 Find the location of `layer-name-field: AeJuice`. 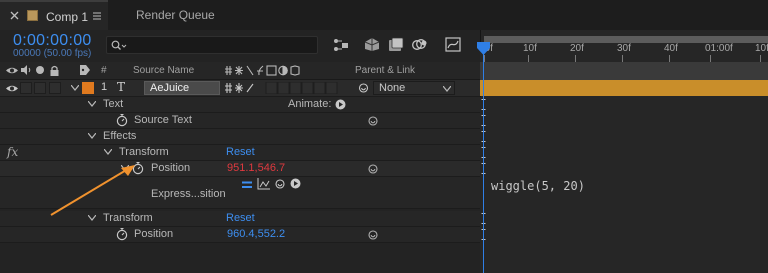

layer-name-field: AeJuice is located at coordinates (182, 88).